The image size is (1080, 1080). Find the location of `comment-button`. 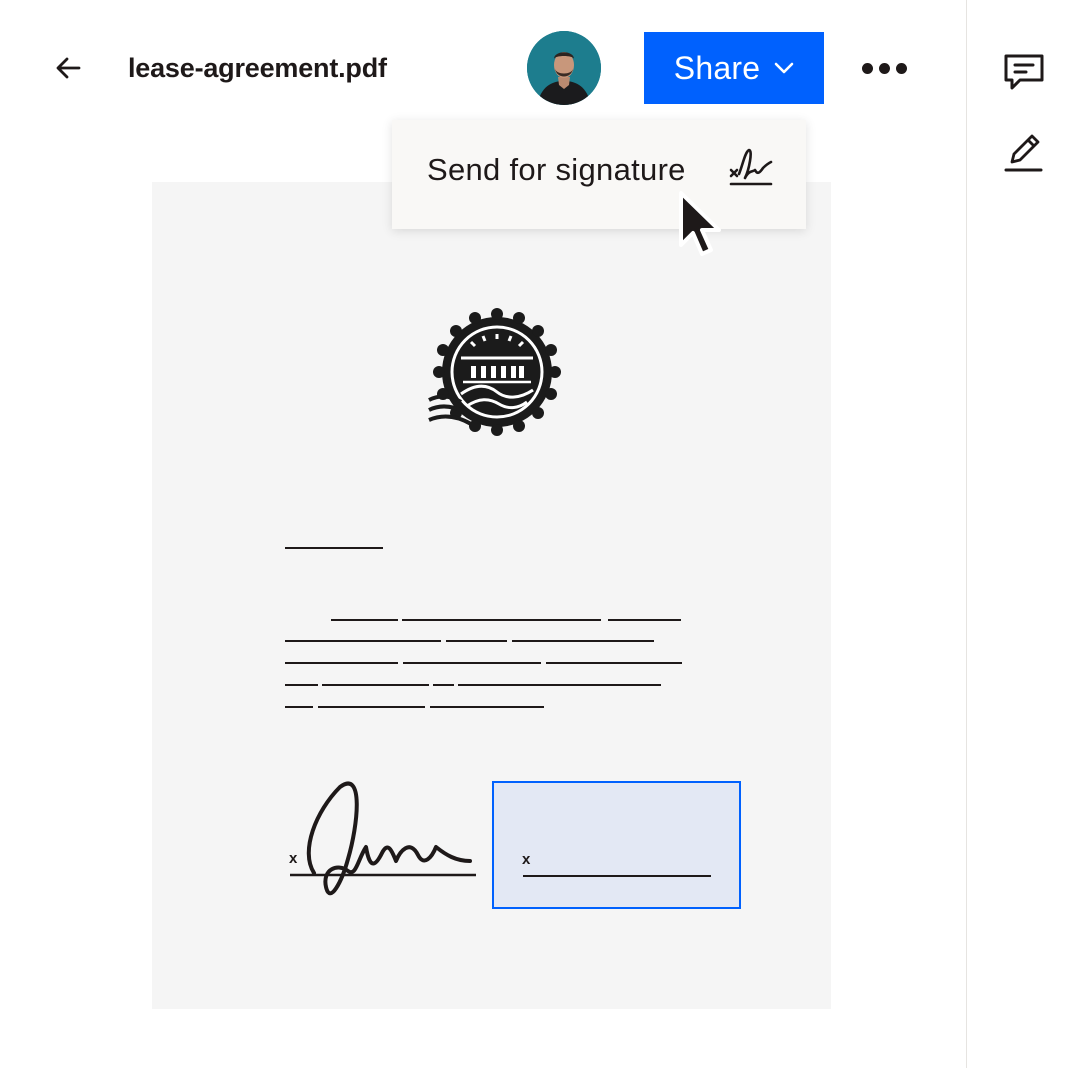

comment-button is located at coordinates (1024, 71).